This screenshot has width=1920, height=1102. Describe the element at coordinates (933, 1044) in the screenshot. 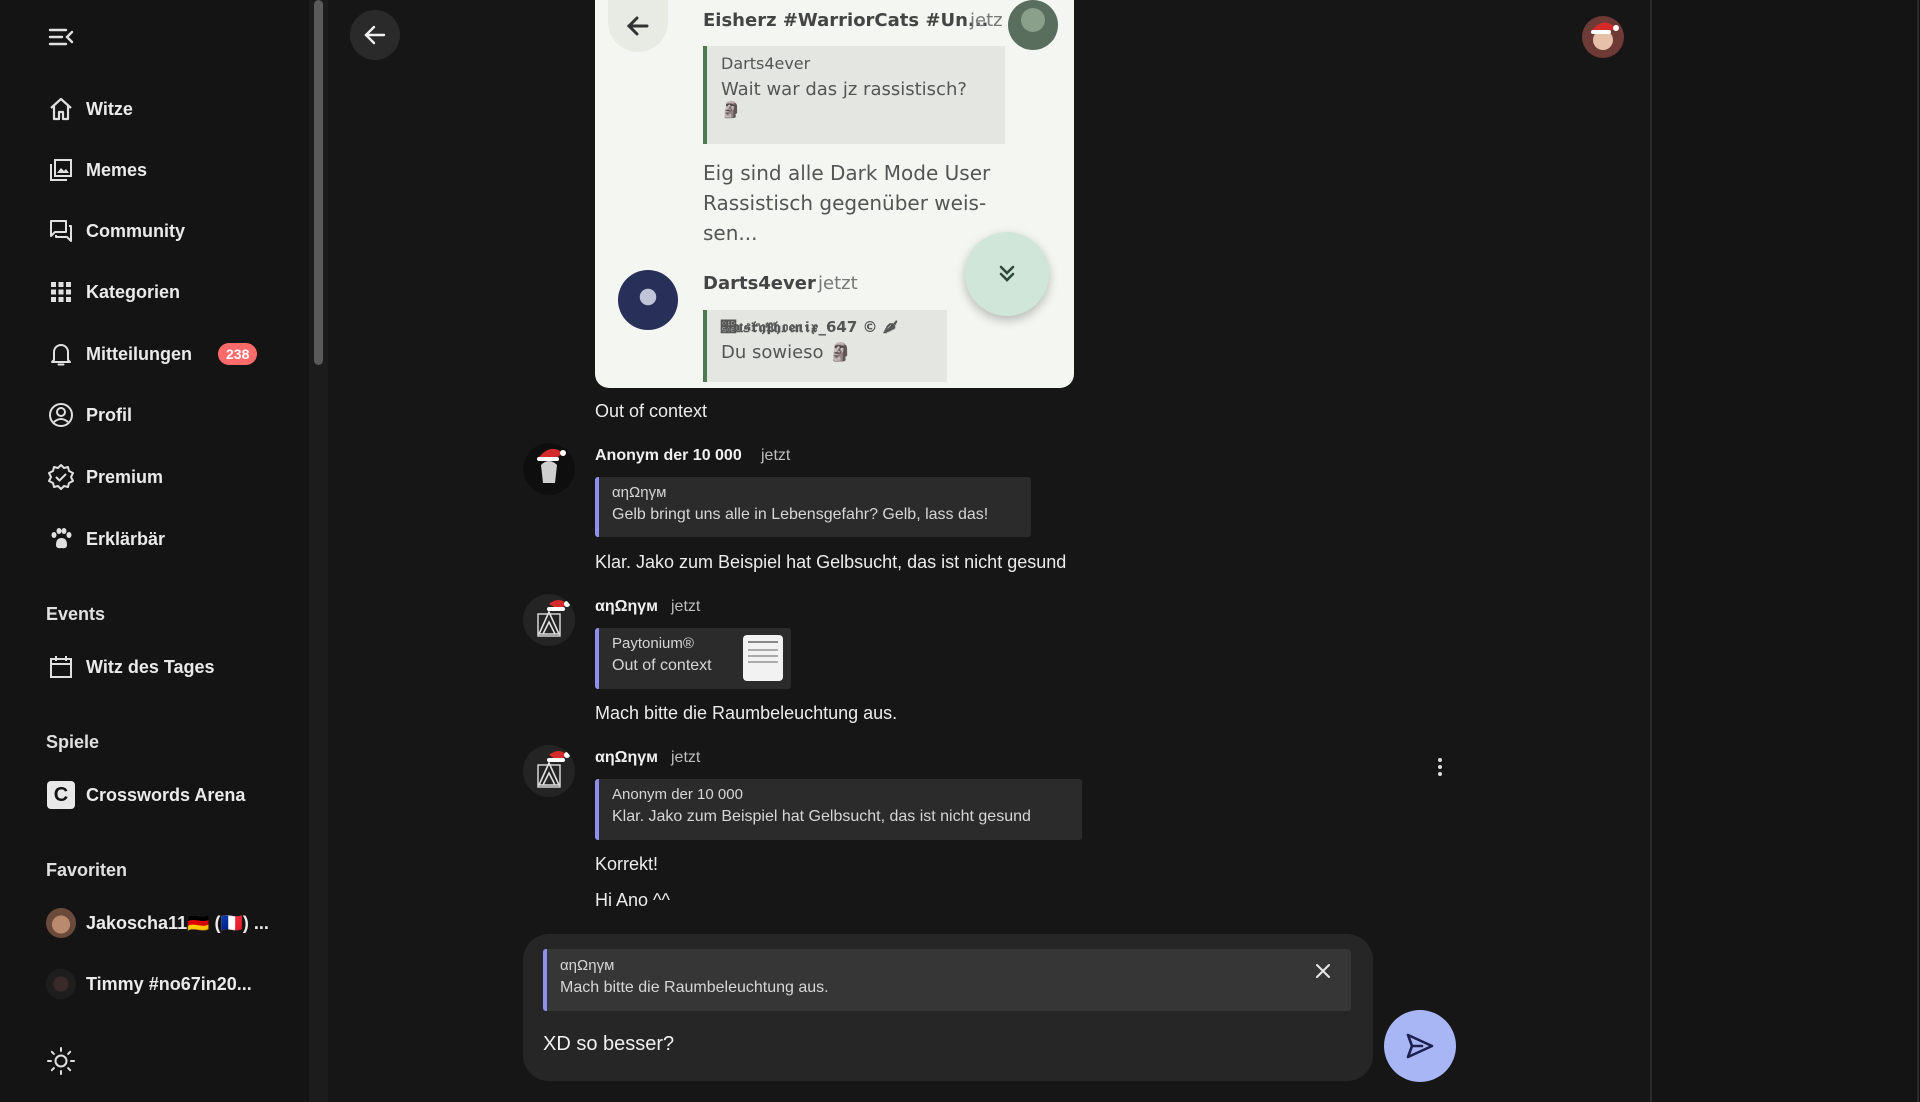

I see `message-input` at that location.